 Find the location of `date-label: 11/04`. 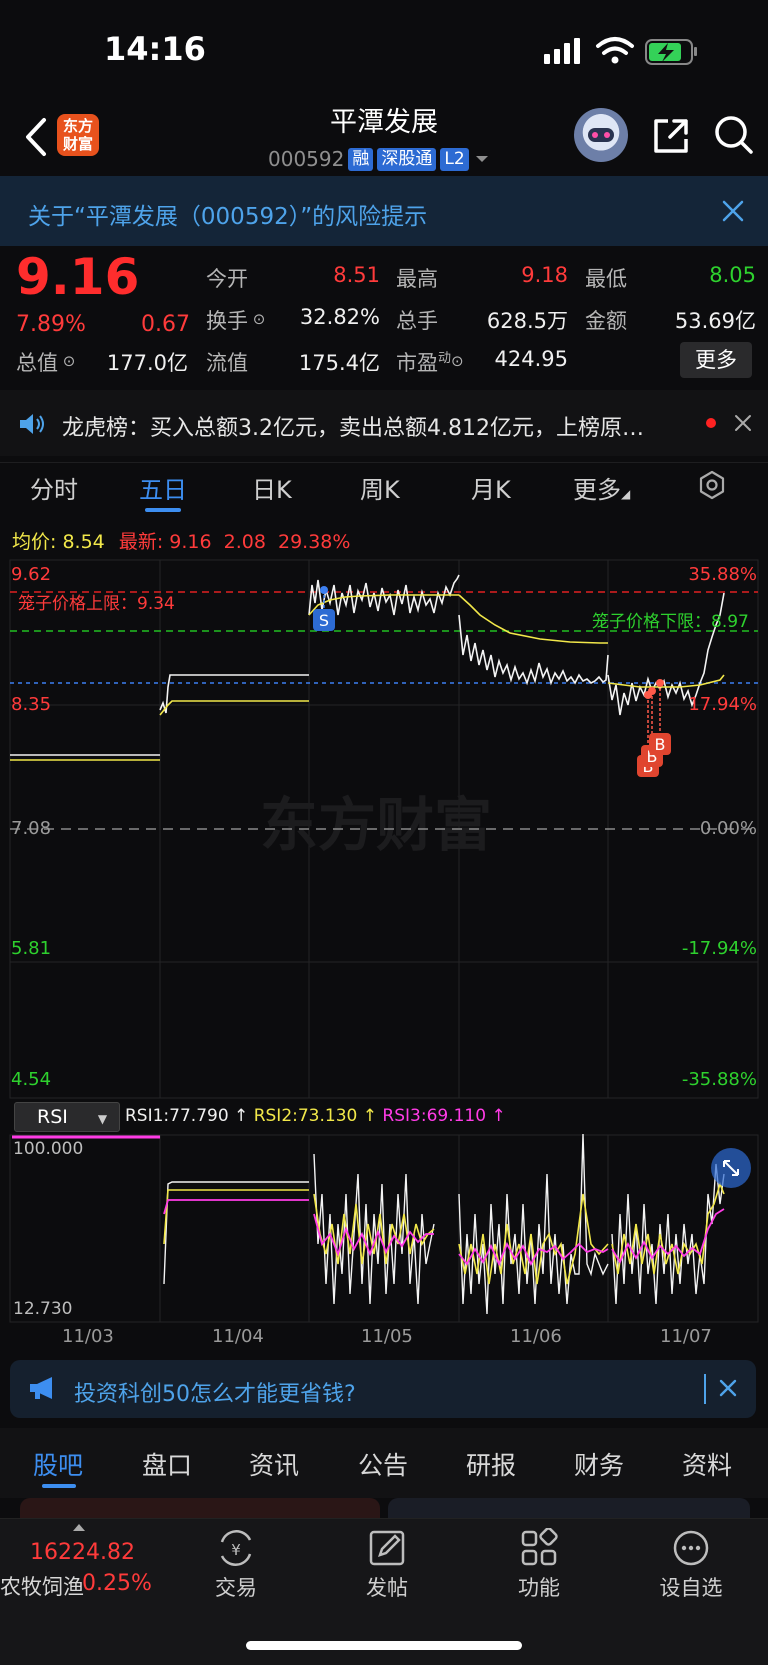

date-label: 11/04 is located at coordinates (238, 1336).